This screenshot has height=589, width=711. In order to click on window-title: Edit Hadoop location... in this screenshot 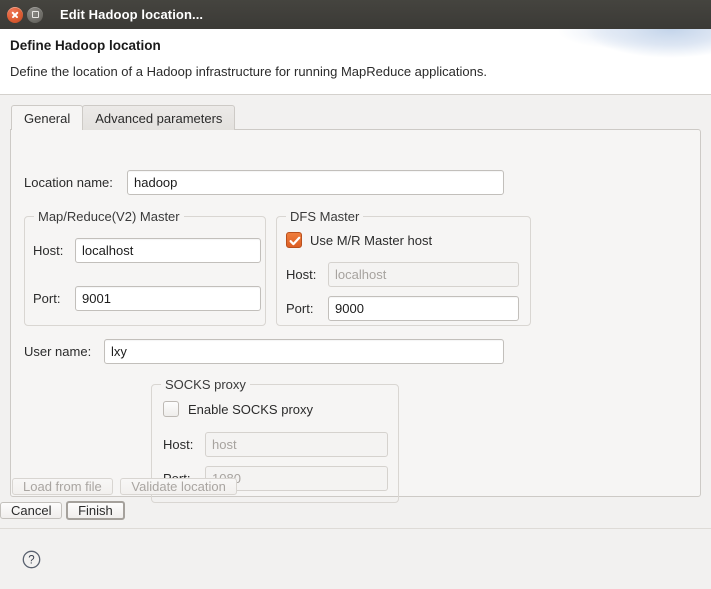, I will do `click(132, 14)`.